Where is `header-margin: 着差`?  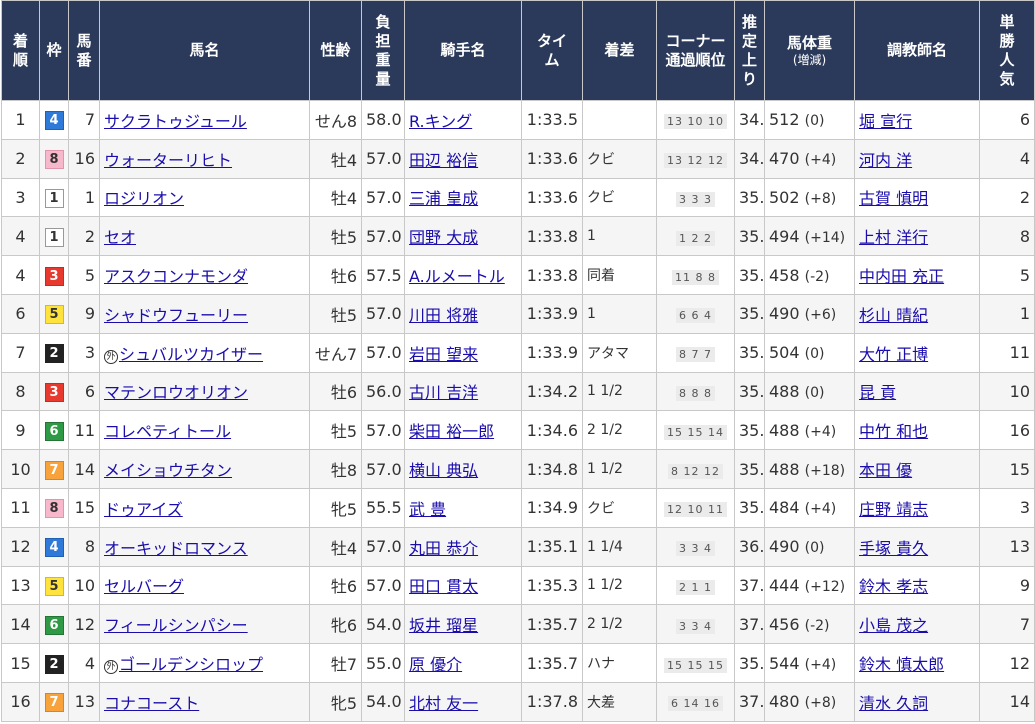
header-margin: 着差 is located at coordinates (619, 50).